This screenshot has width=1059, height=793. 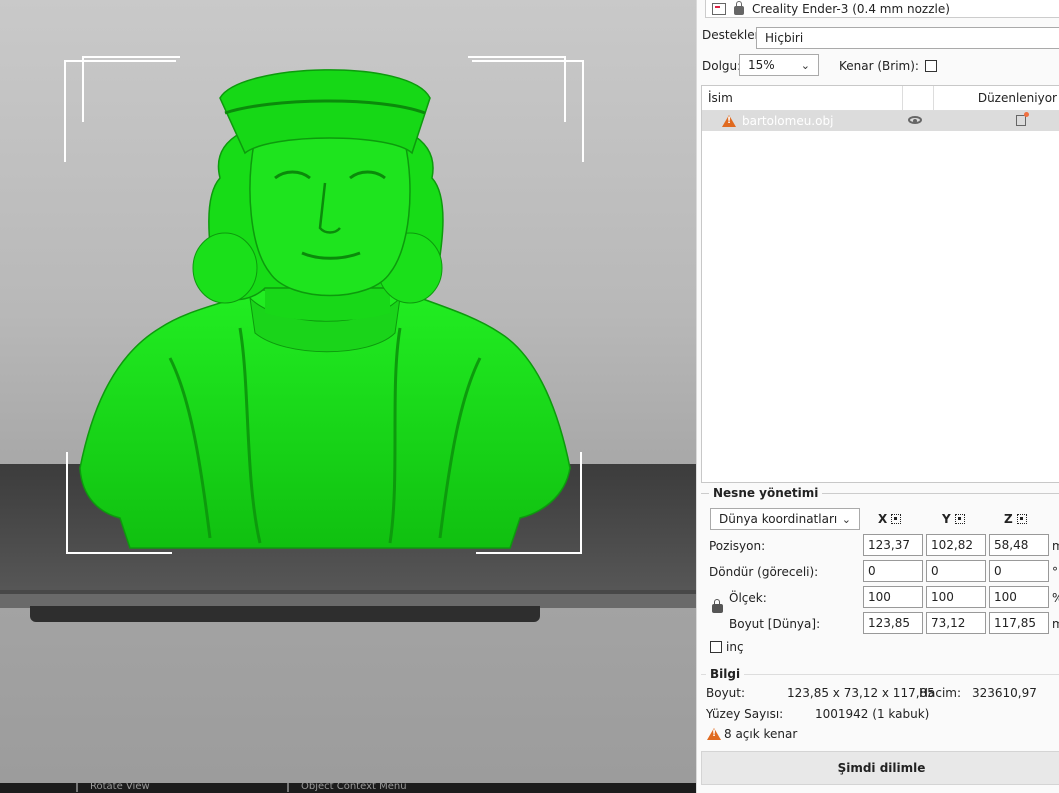 What do you see at coordinates (880, 768) in the screenshot?
I see `slice-now-button: Şimdi dilimle` at bounding box center [880, 768].